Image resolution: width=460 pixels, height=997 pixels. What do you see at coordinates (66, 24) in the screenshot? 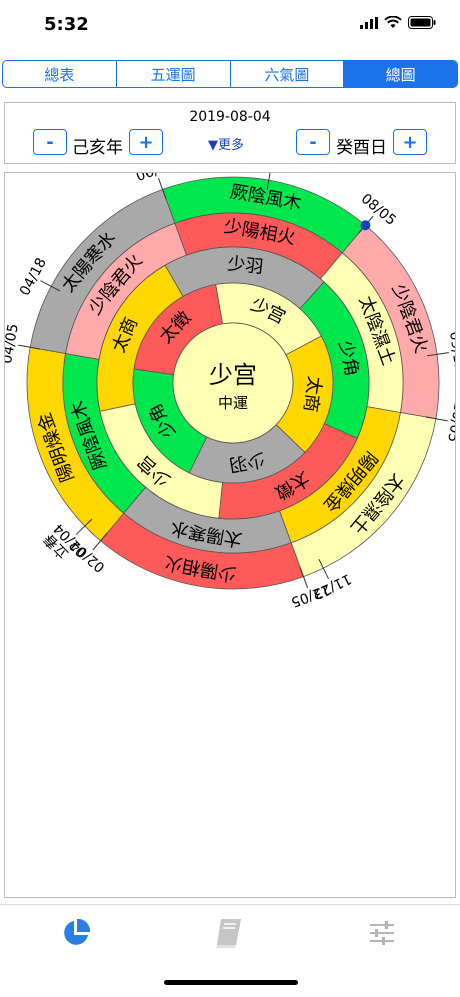
I see `status-time: 5:32` at bounding box center [66, 24].